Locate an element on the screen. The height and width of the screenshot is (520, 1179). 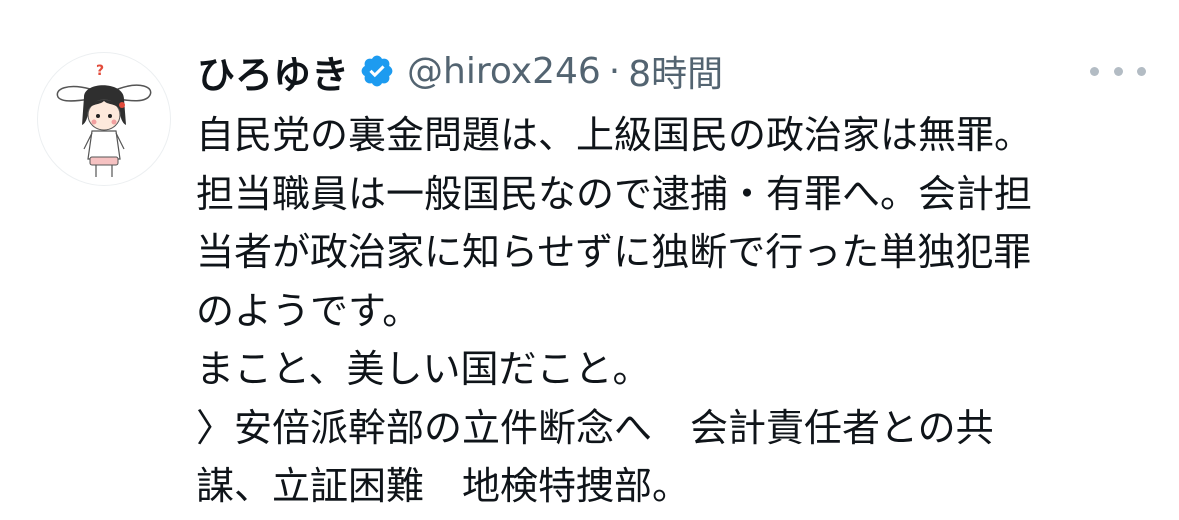
tweet-text-line: 担当職員は一般国民なので逮捕・有罪へ。会計担 is located at coordinates (614, 193).